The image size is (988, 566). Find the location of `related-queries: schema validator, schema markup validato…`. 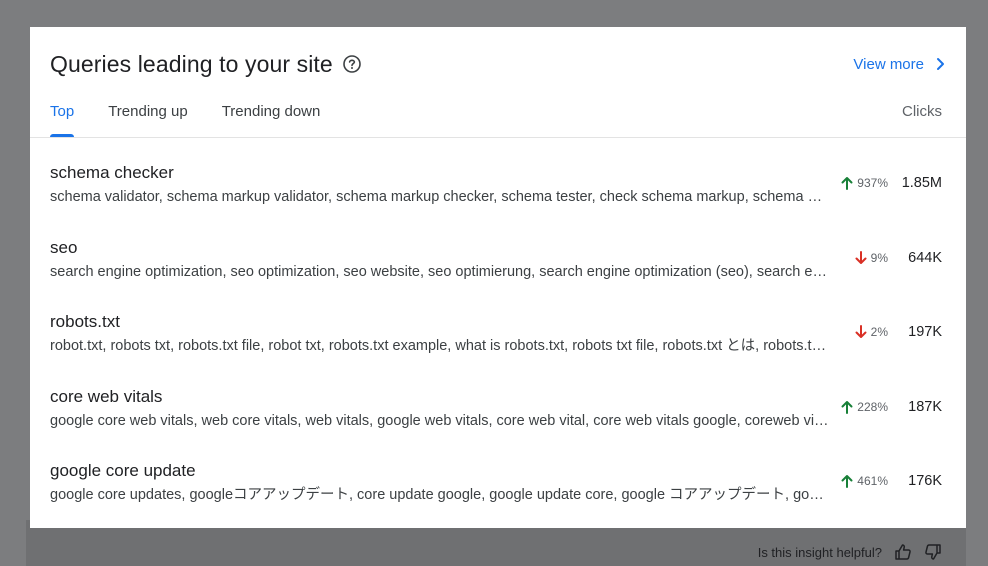

related-queries: schema validator, schema markup validato… is located at coordinates (440, 197).